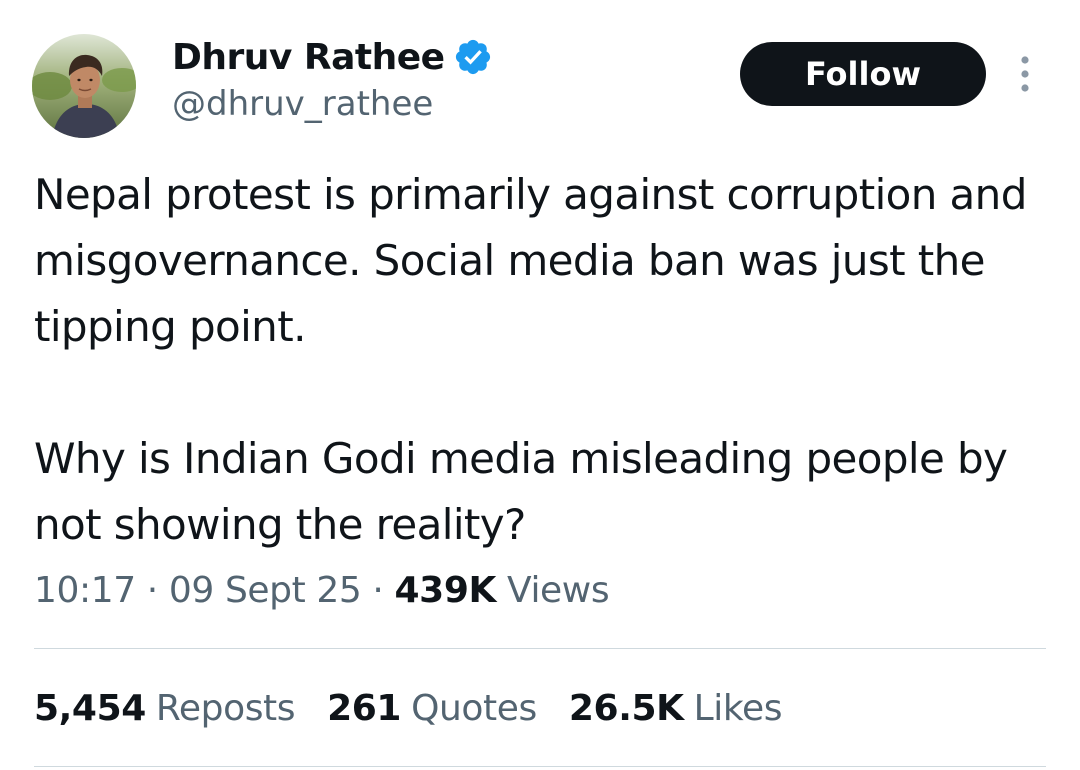  I want to click on reposts-label: Reposts, so click(225, 708).